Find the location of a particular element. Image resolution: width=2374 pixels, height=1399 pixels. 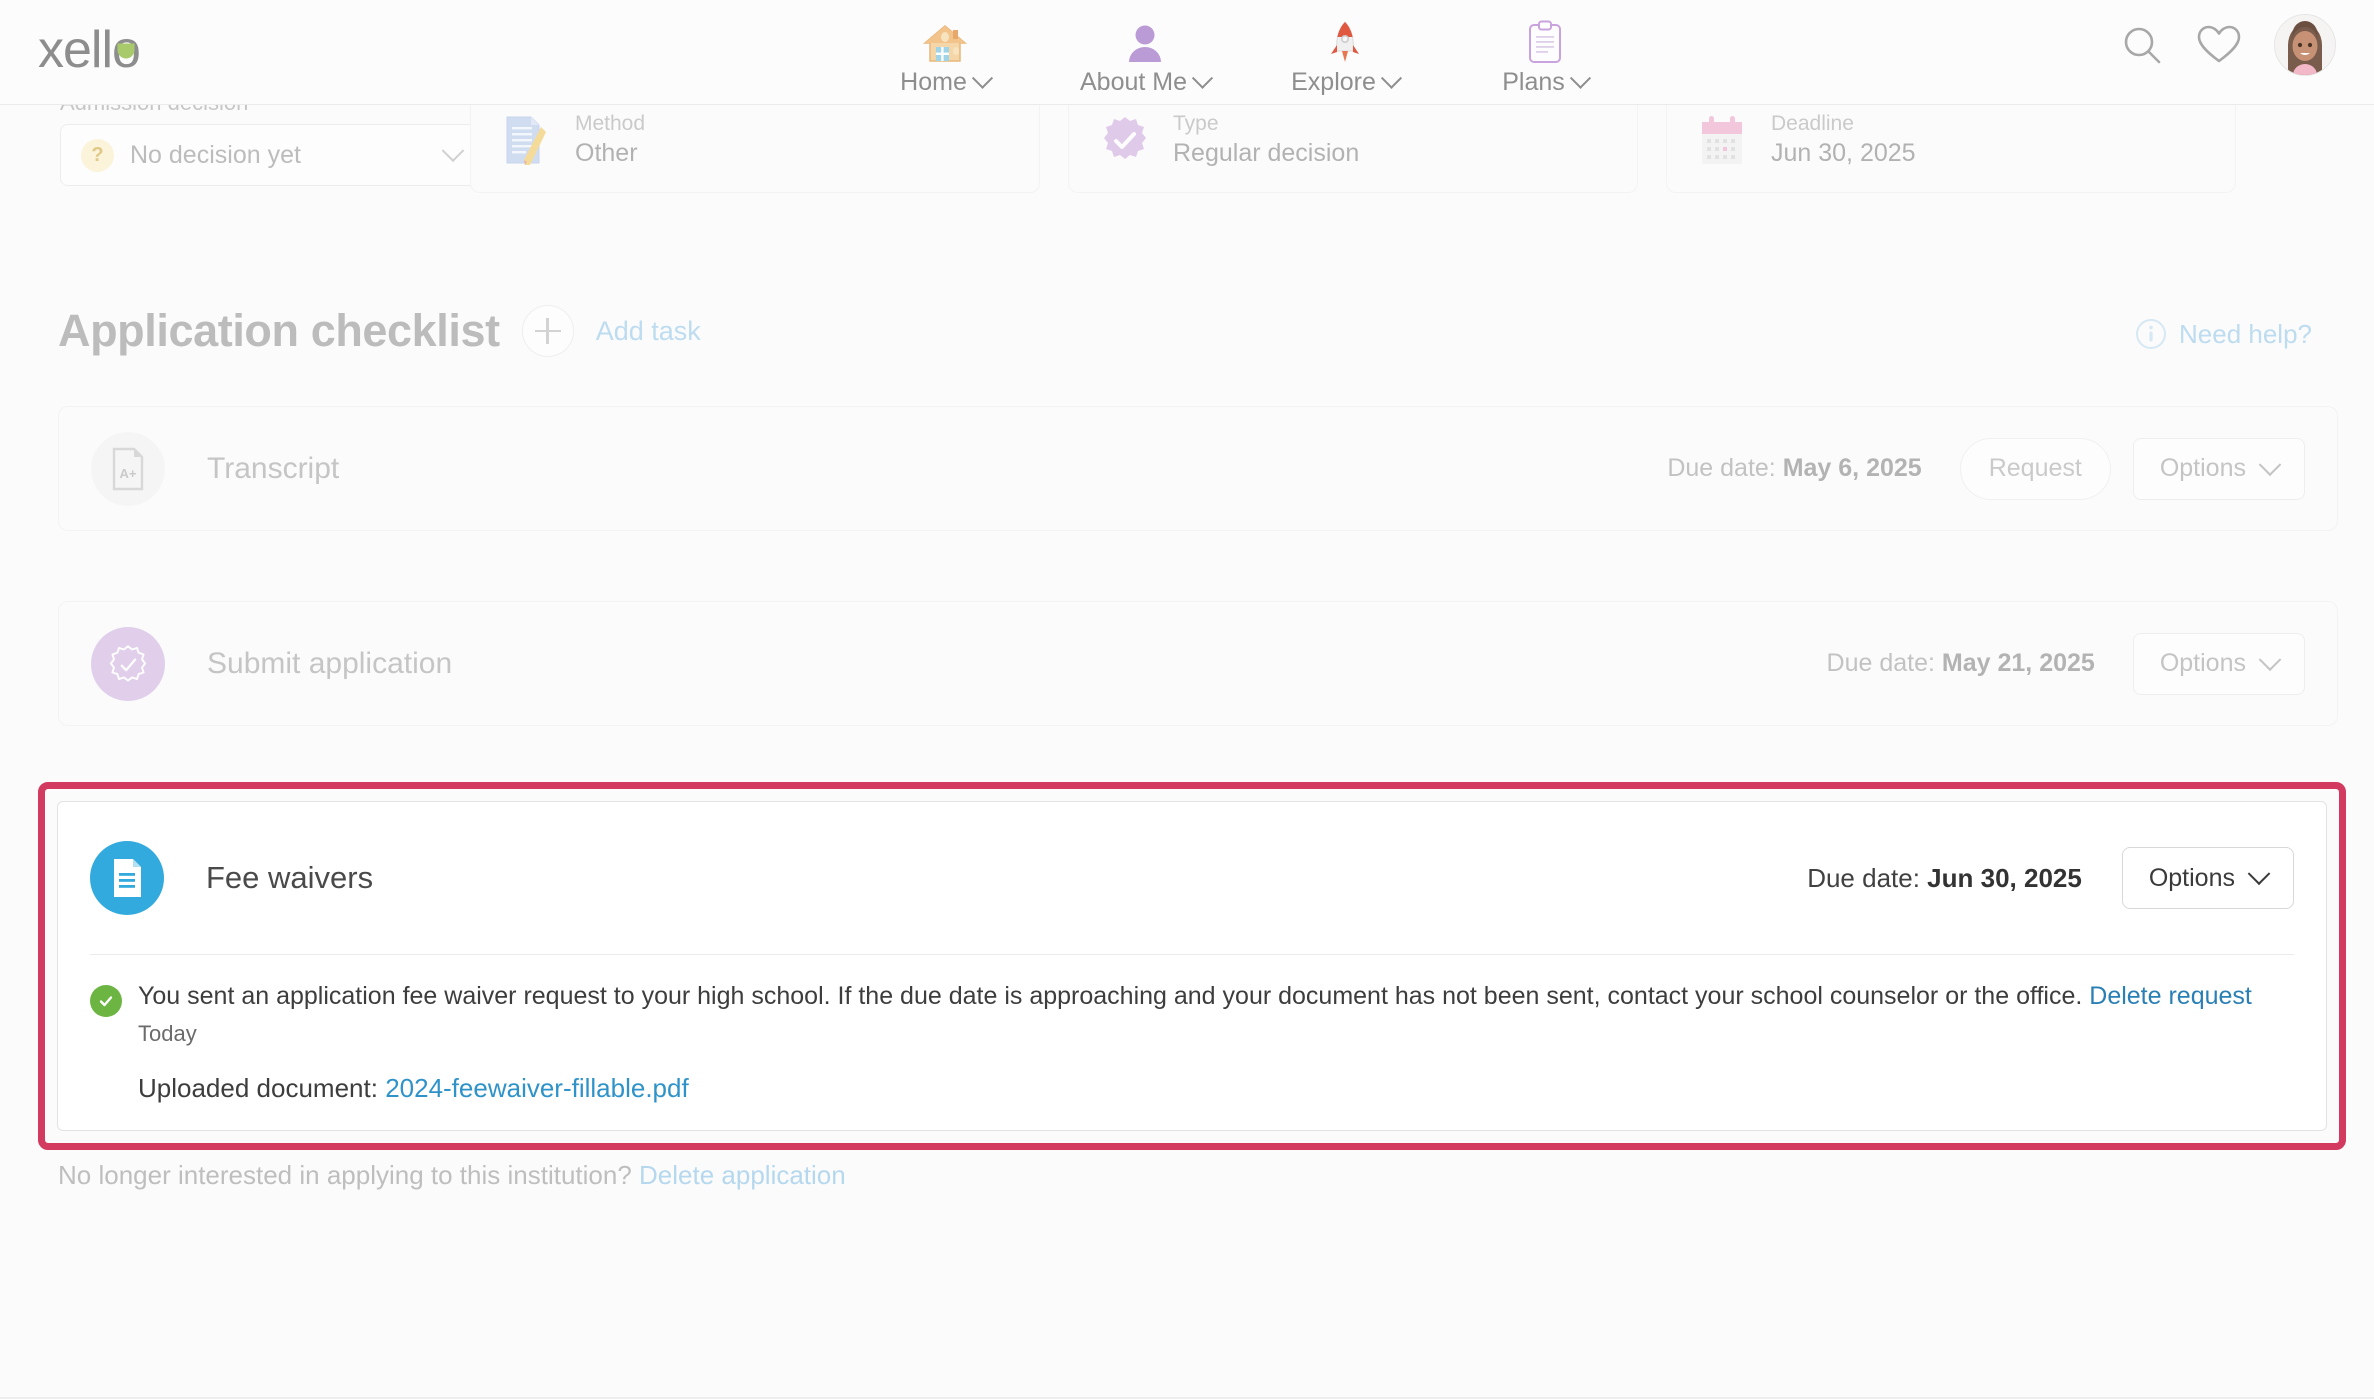

header-actions is located at coordinates (2228, 45).